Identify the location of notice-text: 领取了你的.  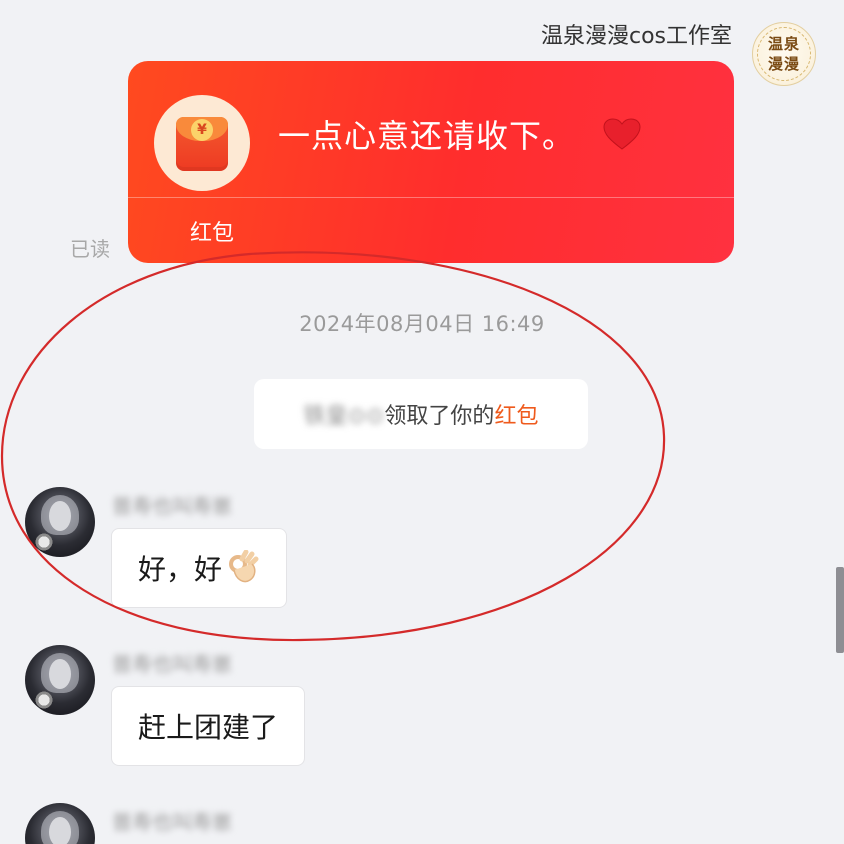
(439, 416).